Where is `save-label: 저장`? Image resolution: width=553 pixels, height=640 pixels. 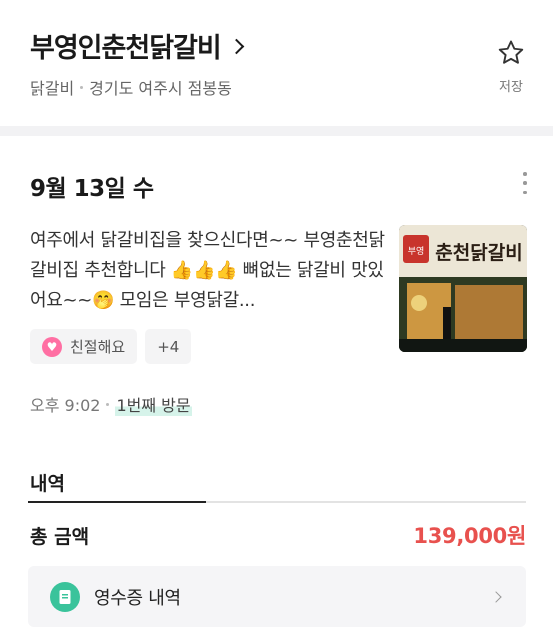 save-label: 저장 is located at coordinates (511, 87).